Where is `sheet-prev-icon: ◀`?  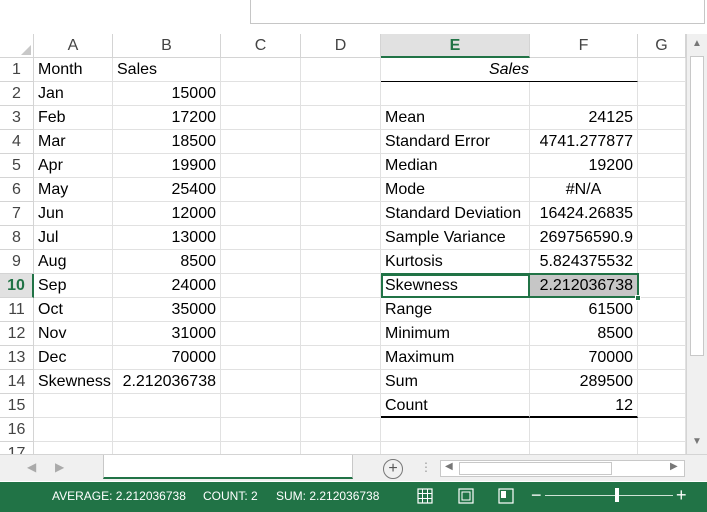
sheet-prev-icon: ◀ is located at coordinates (31, 467).